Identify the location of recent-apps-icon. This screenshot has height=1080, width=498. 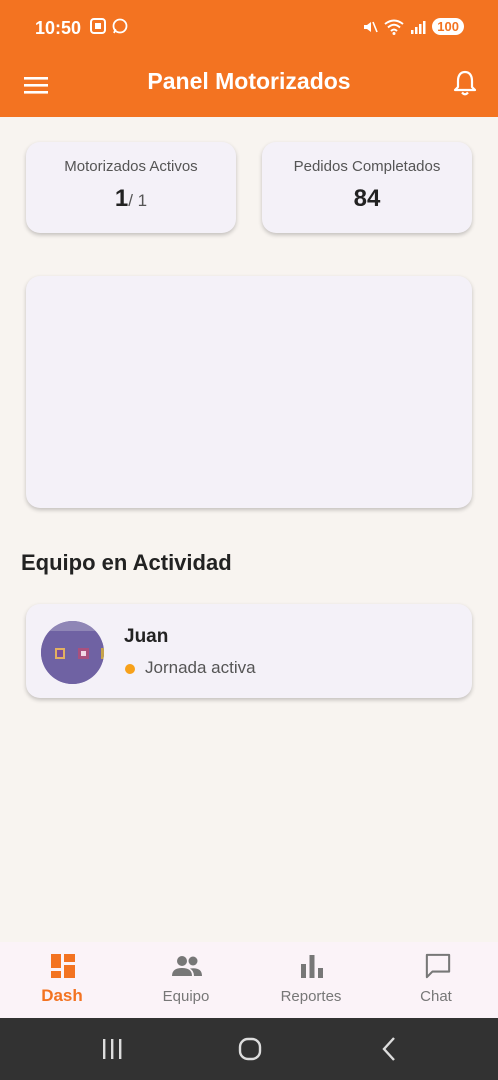
(112, 1049).